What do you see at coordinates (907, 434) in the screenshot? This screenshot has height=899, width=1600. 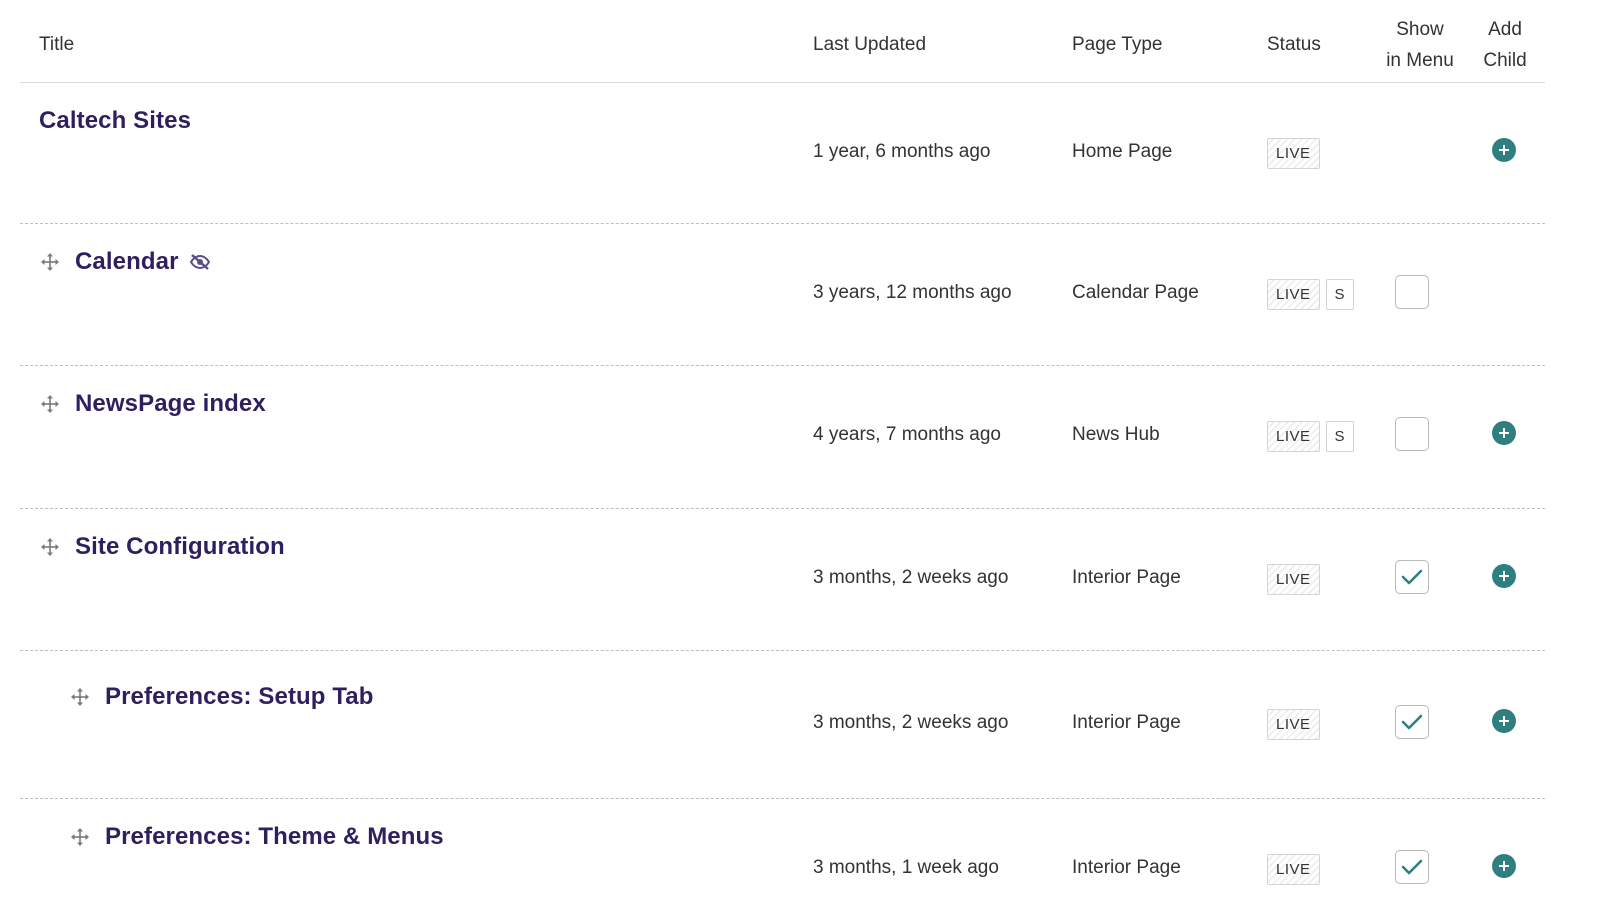 I see `last-updated-value: 4 years, 7 months ago` at bounding box center [907, 434].